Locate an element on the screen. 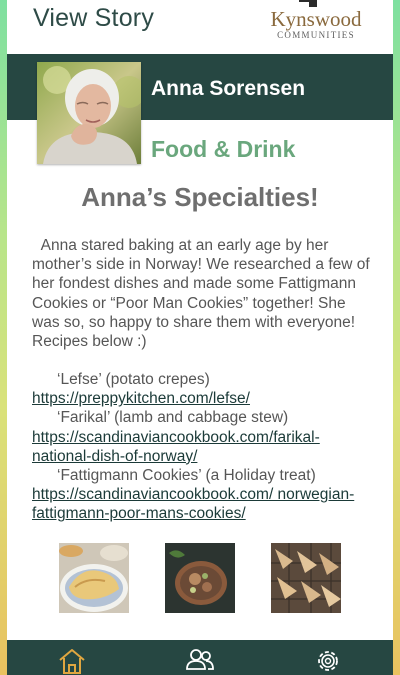  farikal-photo is located at coordinates (200, 578).